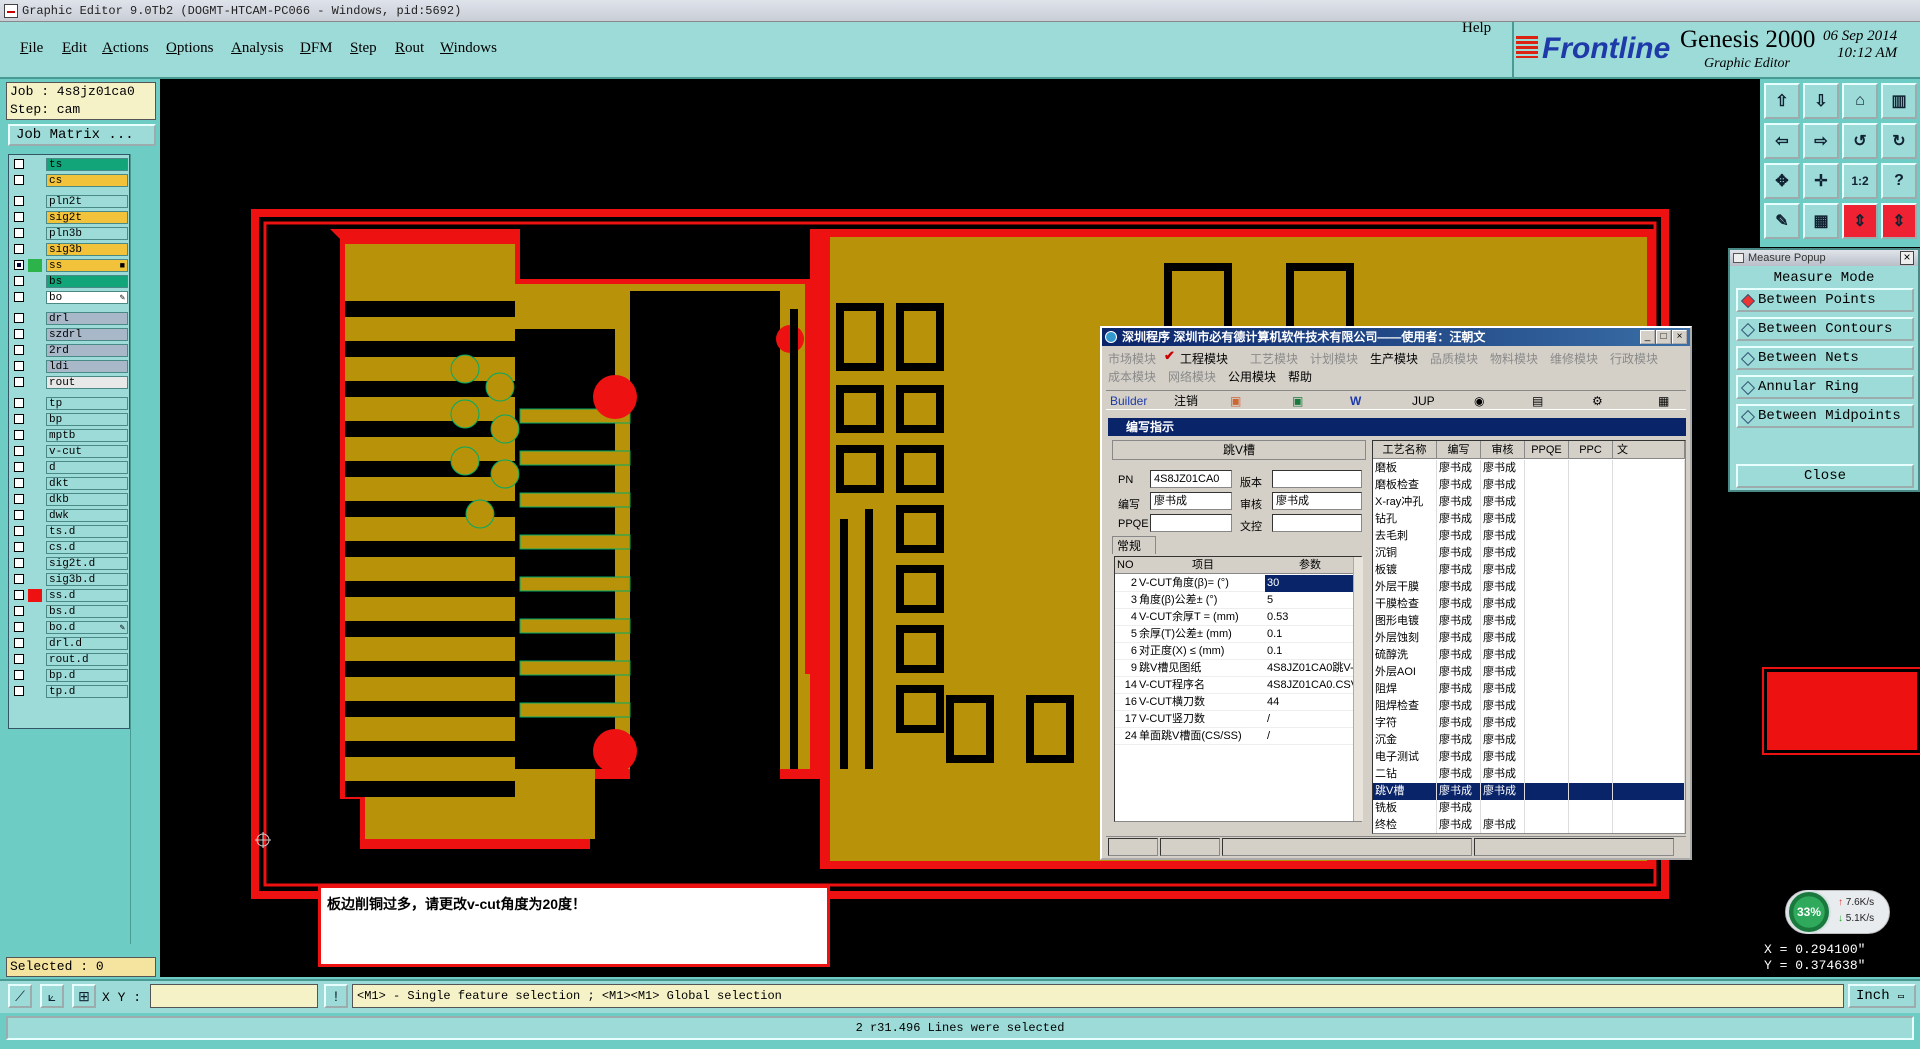 Image resolution: width=1920 pixels, height=1049 pixels. Describe the element at coordinates (70, 265) in the screenshot. I see `layer-row-ss: ss ■` at that location.